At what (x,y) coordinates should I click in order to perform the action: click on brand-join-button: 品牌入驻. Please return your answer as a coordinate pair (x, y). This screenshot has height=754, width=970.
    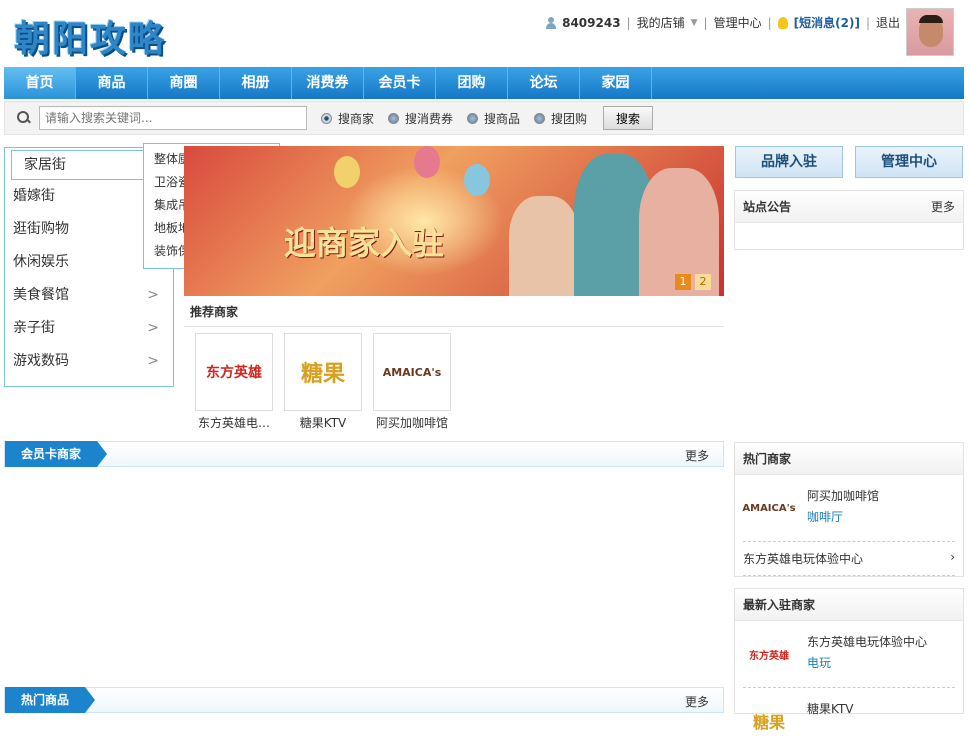
    Looking at the image, I should click on (789, 162).